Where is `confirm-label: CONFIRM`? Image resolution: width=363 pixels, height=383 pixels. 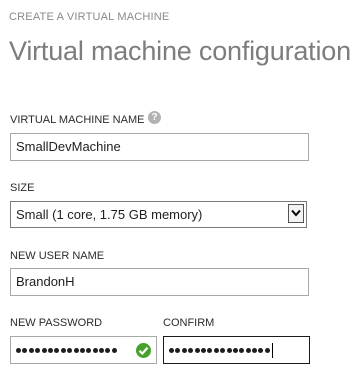 confirm-label: CONFIRM is located at coordinates (189, 323).